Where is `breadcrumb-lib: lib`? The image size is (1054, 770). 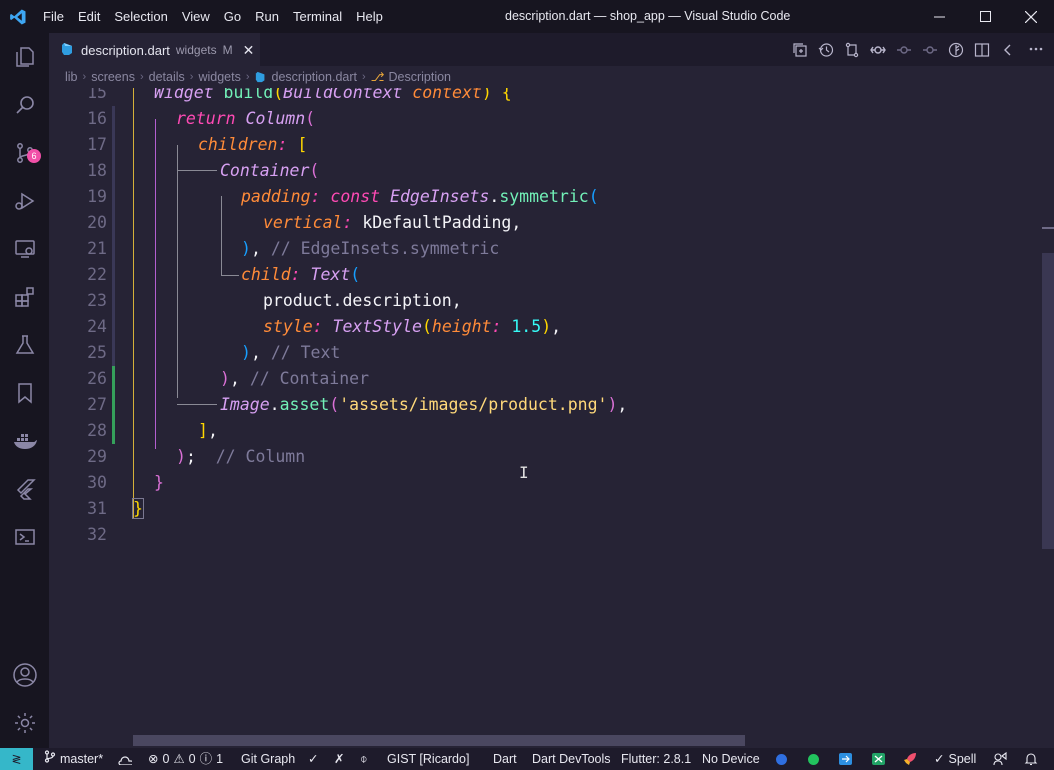
breadcrumb-lib: lib is located at coordinates (71, 77).